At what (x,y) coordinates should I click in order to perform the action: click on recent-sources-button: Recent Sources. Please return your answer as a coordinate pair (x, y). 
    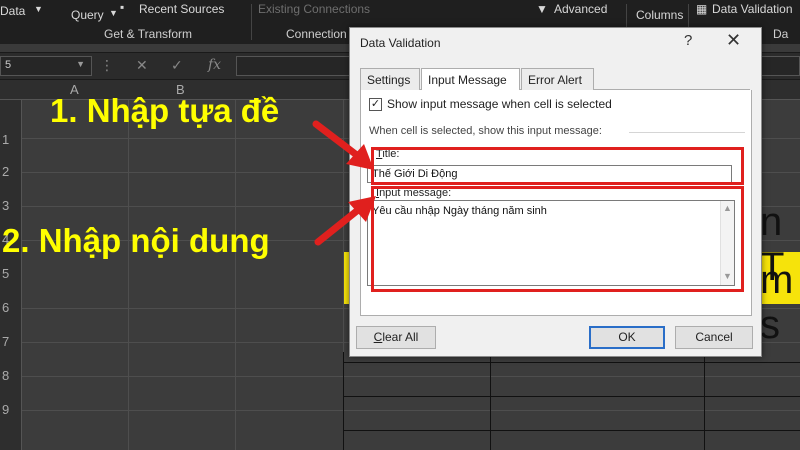
    Looking at the image, I should click on (181, 9).